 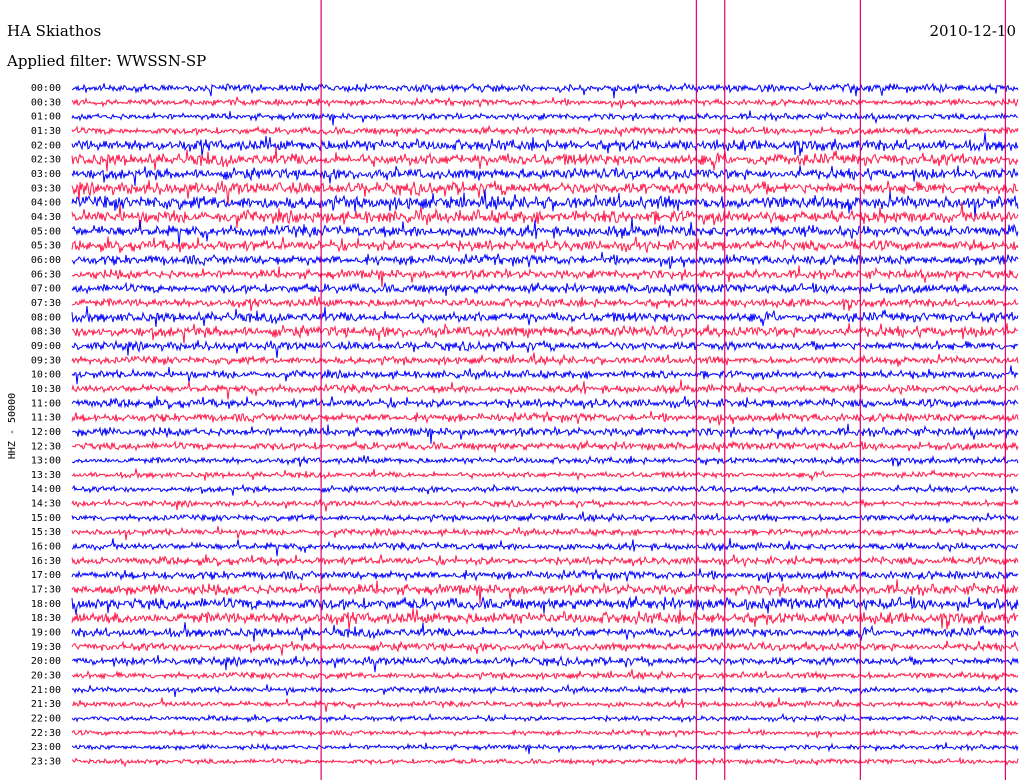 I want to click on time-tick-label: 17:30, so click(x=46, y=590).